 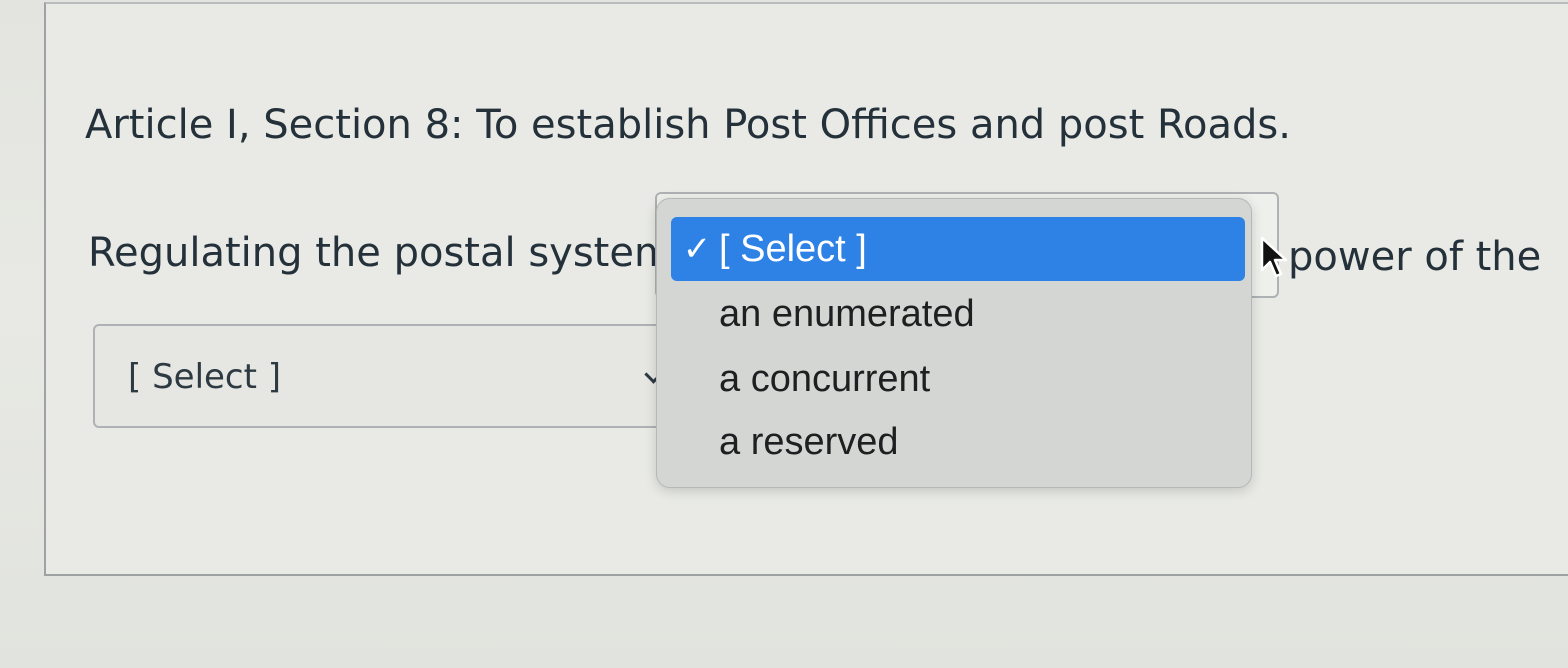 I want to click on option-label: a reserved, so click(x=809, y=442).